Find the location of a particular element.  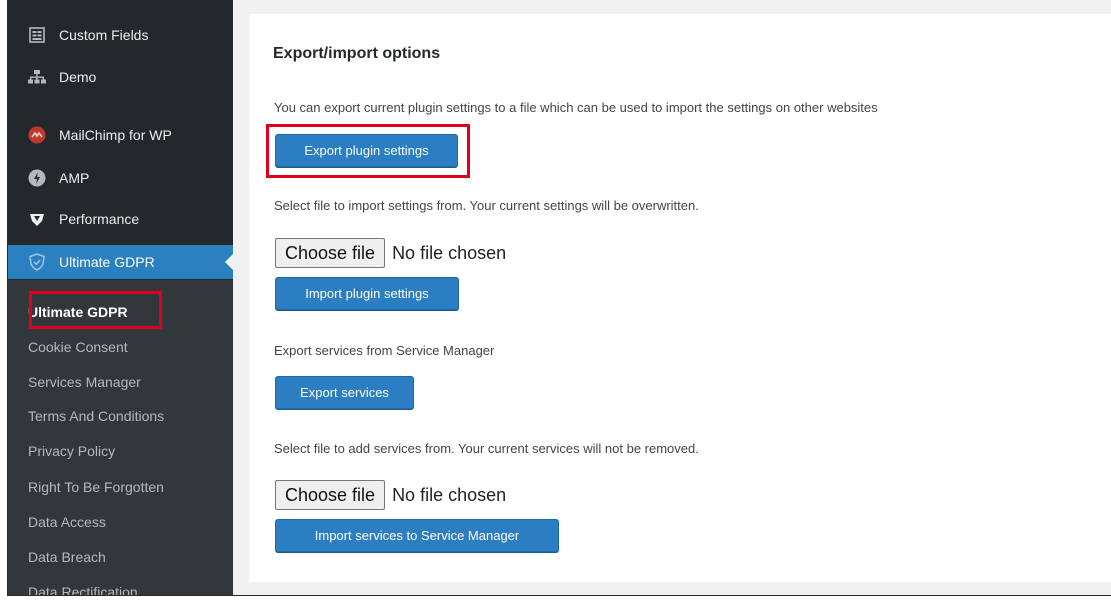

import-services-file-input: Choose file No file chosen is located at coordinates (390, 495).